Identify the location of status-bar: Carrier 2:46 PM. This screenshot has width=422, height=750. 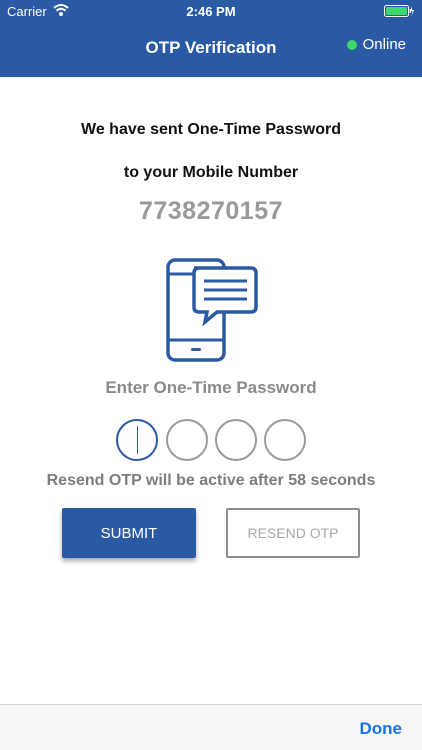
(211, 11).